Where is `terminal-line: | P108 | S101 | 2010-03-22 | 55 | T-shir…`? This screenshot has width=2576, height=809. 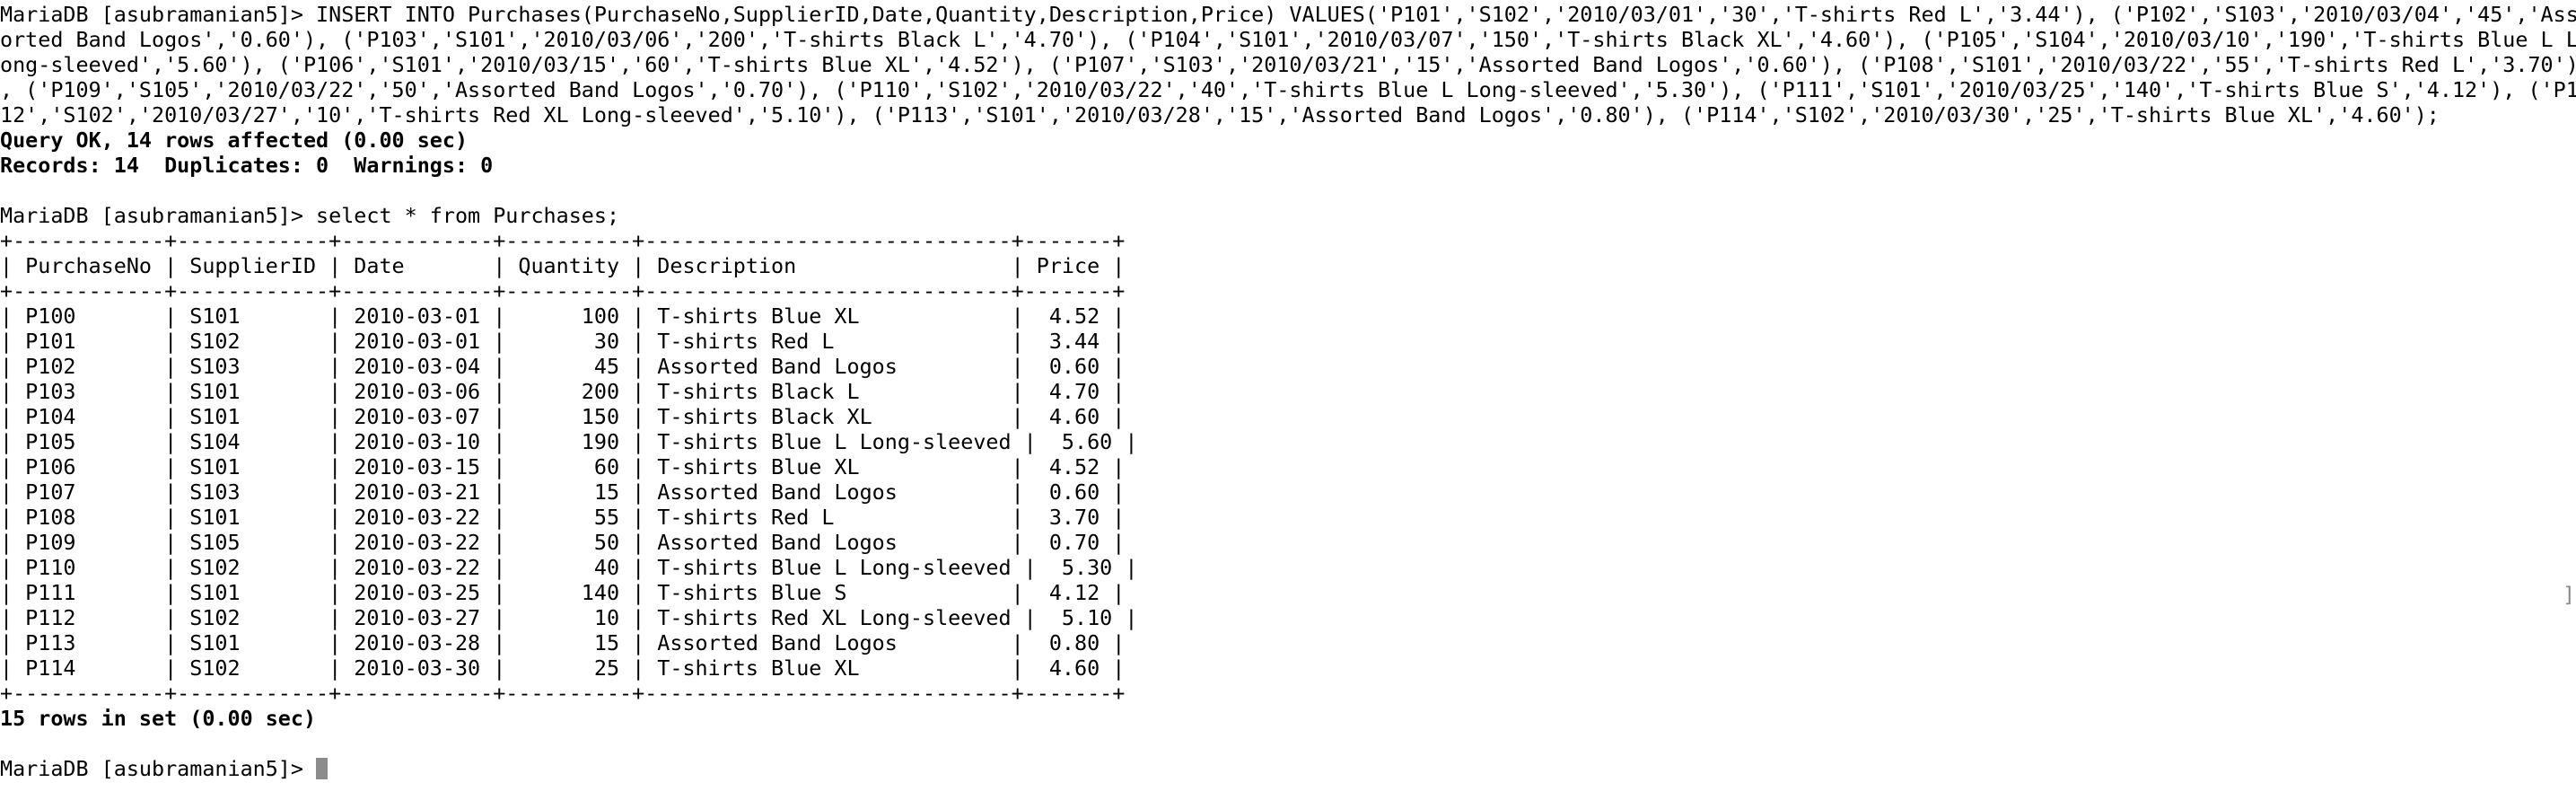
terminal-line: | P108 | S101 | 2010-03-22 | 55 | T-shir… is located at coordinates (563, 518).